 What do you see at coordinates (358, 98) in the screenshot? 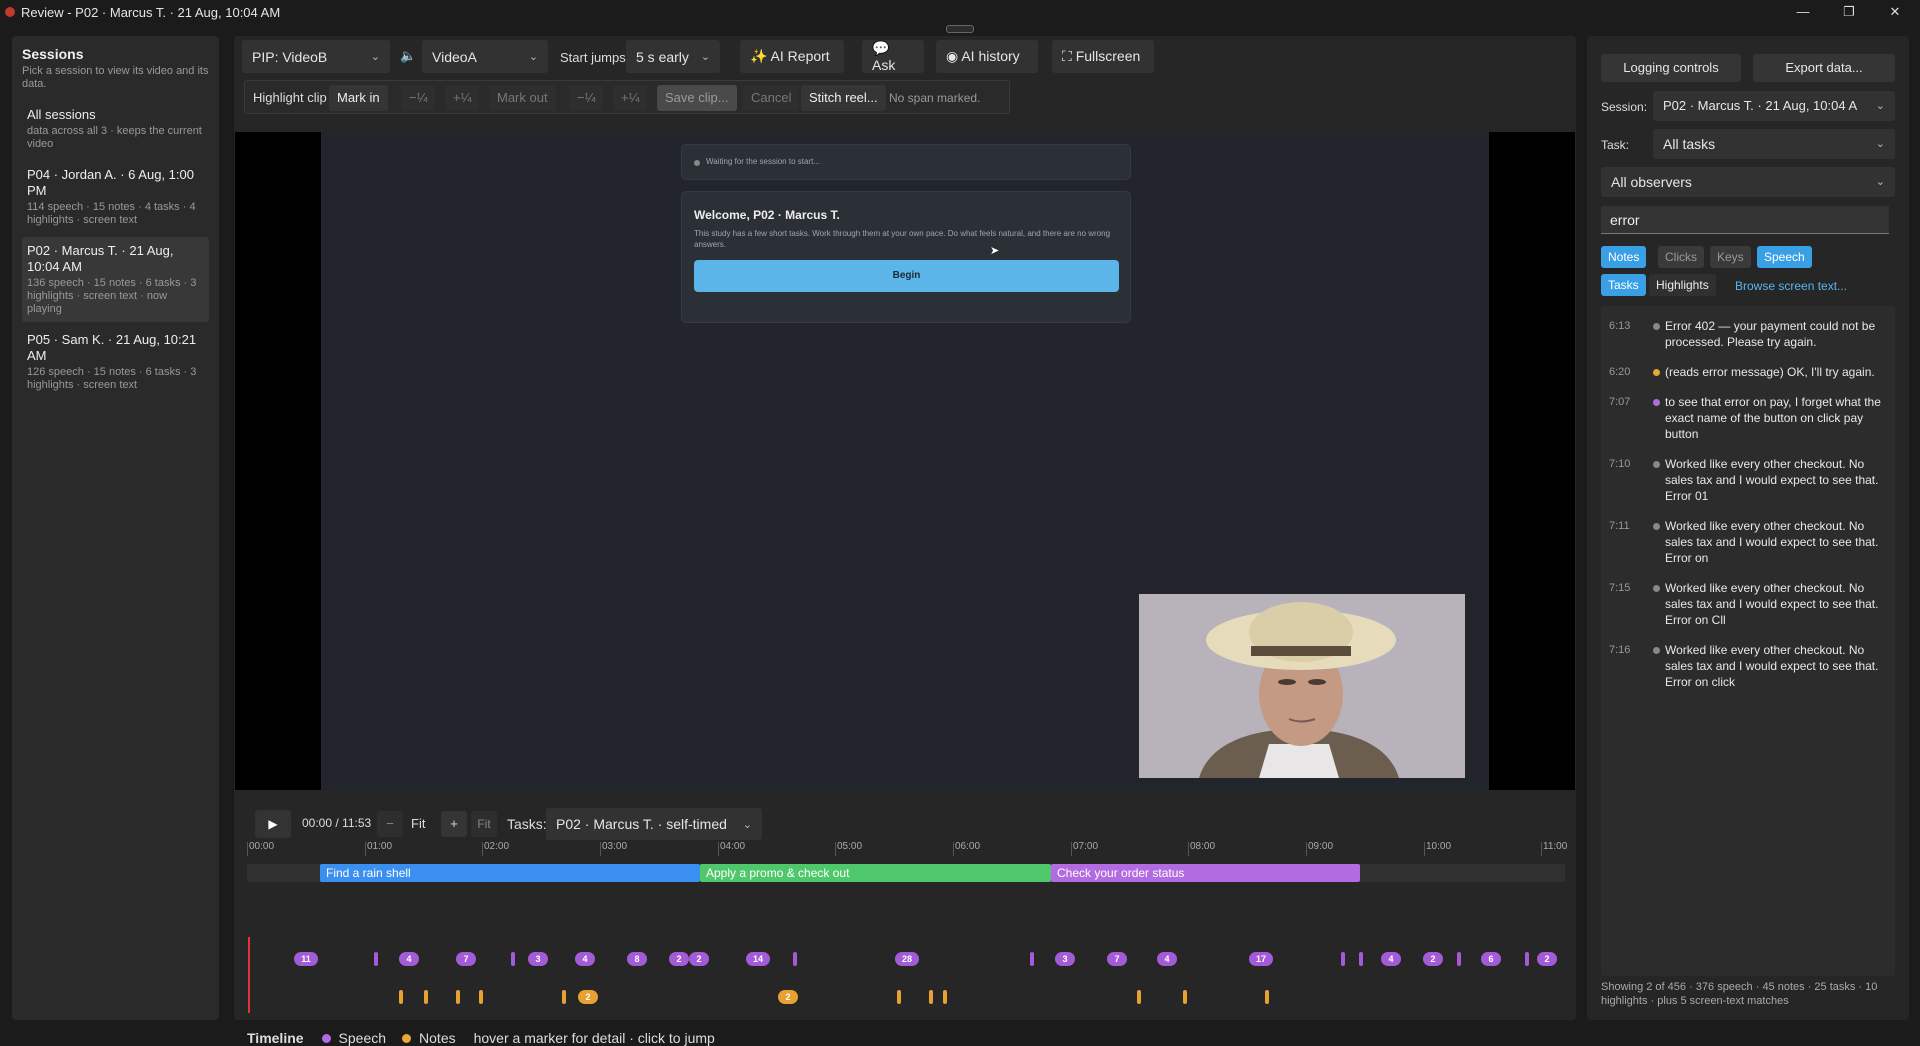
I see `mark-in-button: Mark in` at bounding box center [358, 98].